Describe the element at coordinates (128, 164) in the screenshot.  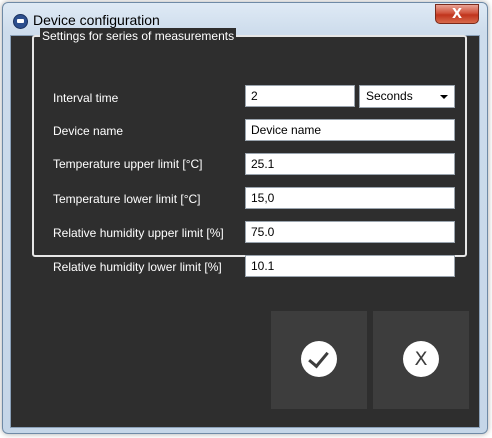
I see `temp-upper-label: Temperature upper limit [°C]` at that location.